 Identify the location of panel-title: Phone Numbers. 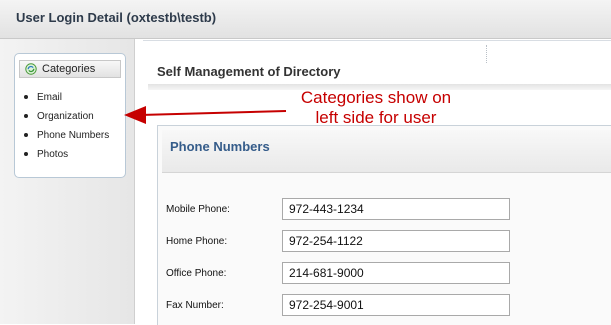
(220, 146).